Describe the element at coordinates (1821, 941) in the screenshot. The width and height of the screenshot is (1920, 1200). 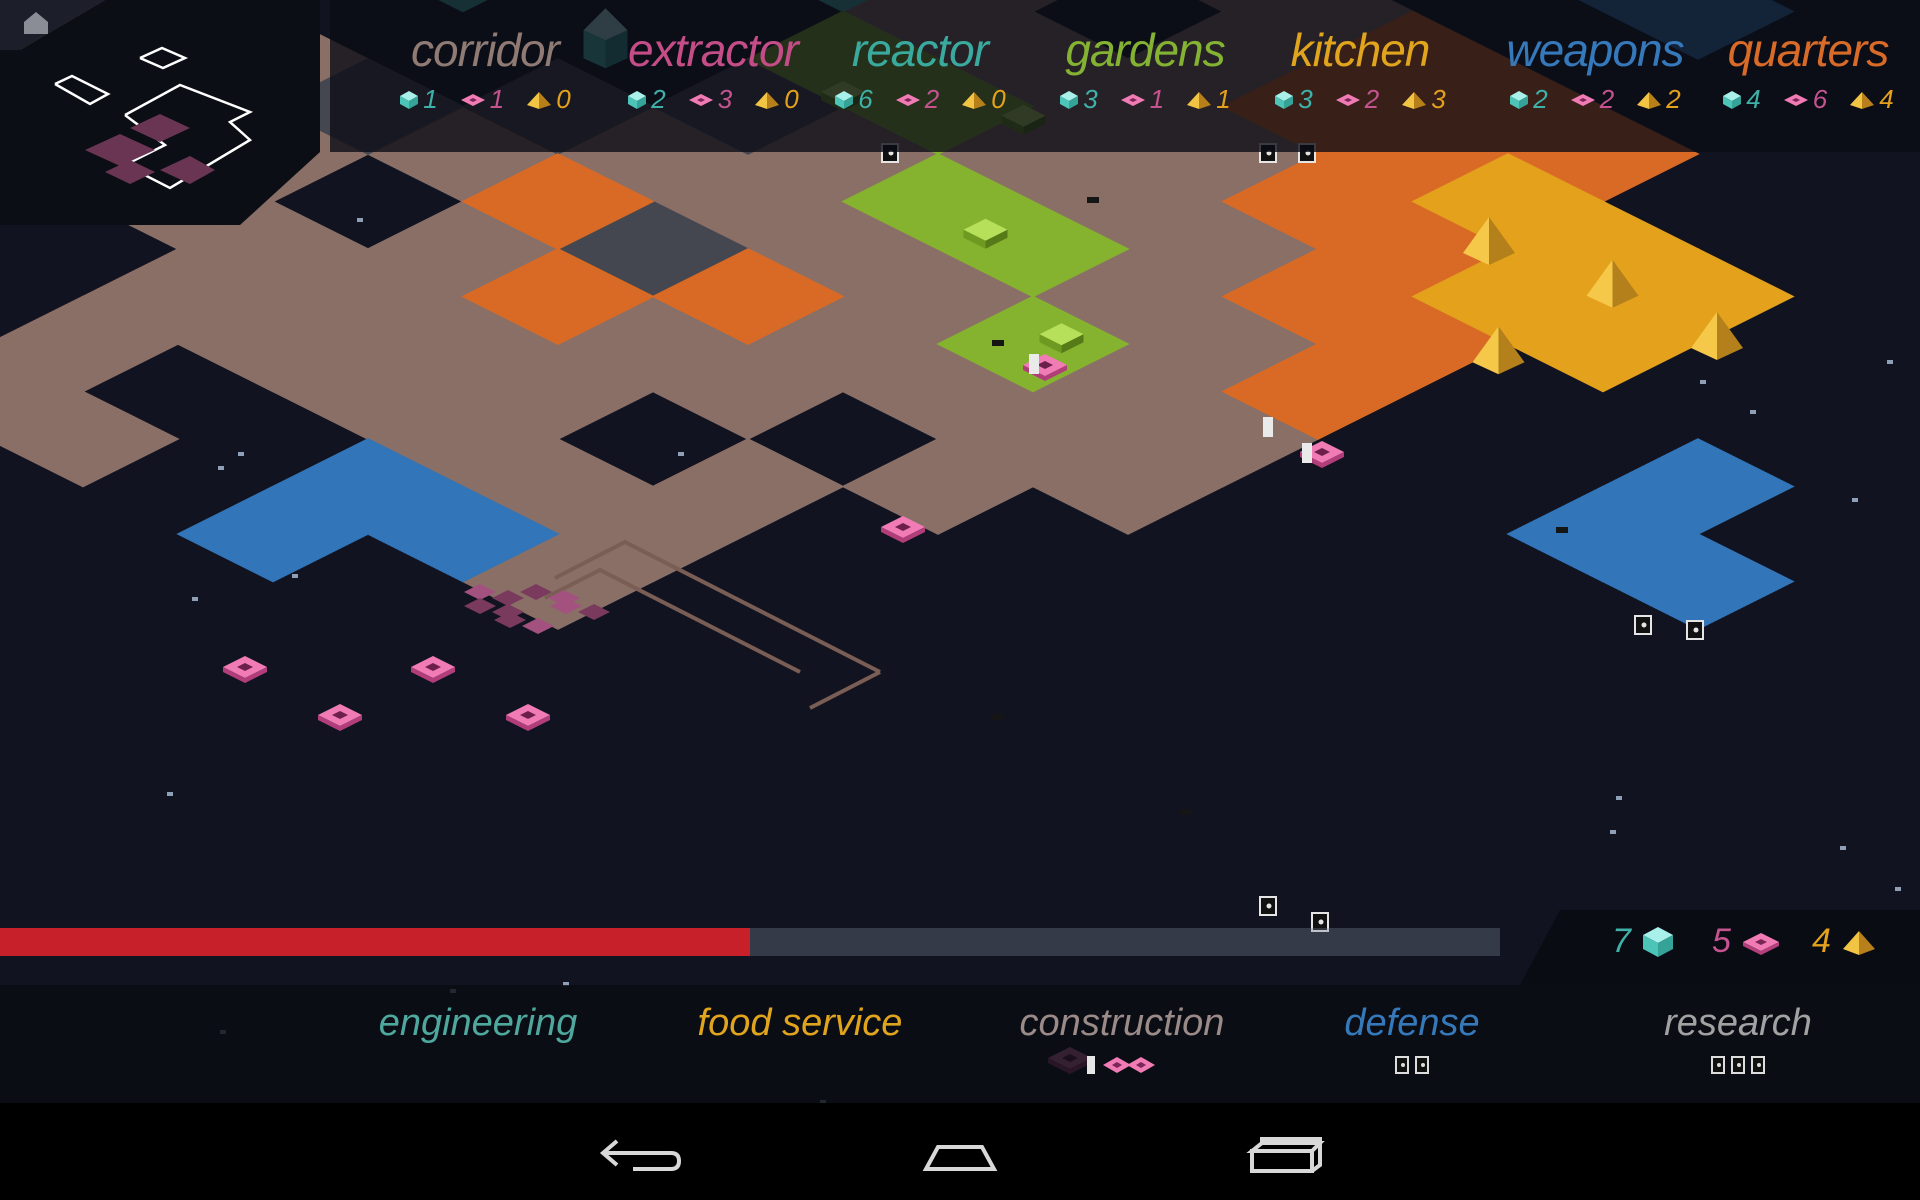
I see `resource-pyramid-count: 4` at that location.